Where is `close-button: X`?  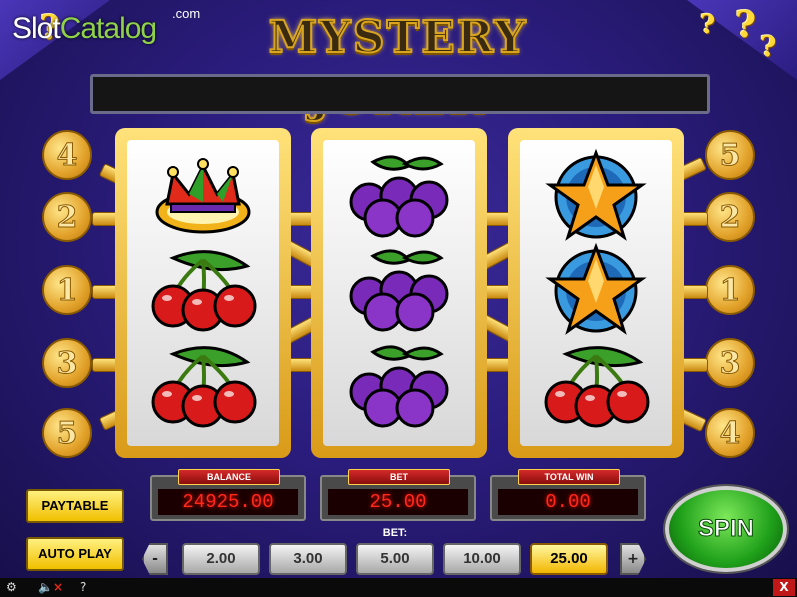 close-button: X is located at coordinates (784, 587).